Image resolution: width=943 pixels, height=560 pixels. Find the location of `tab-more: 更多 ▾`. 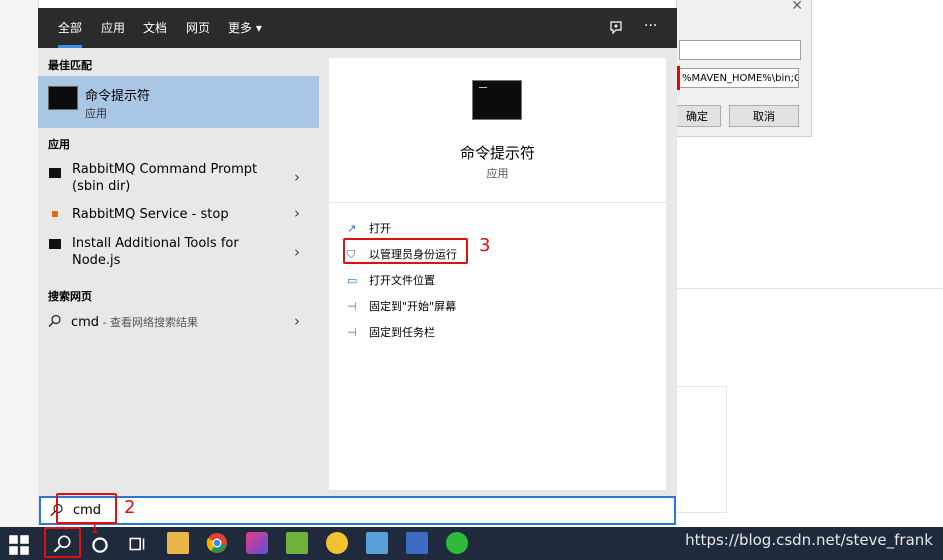

tab-more: 更多 ▾ is located at coordinates (245, 28).